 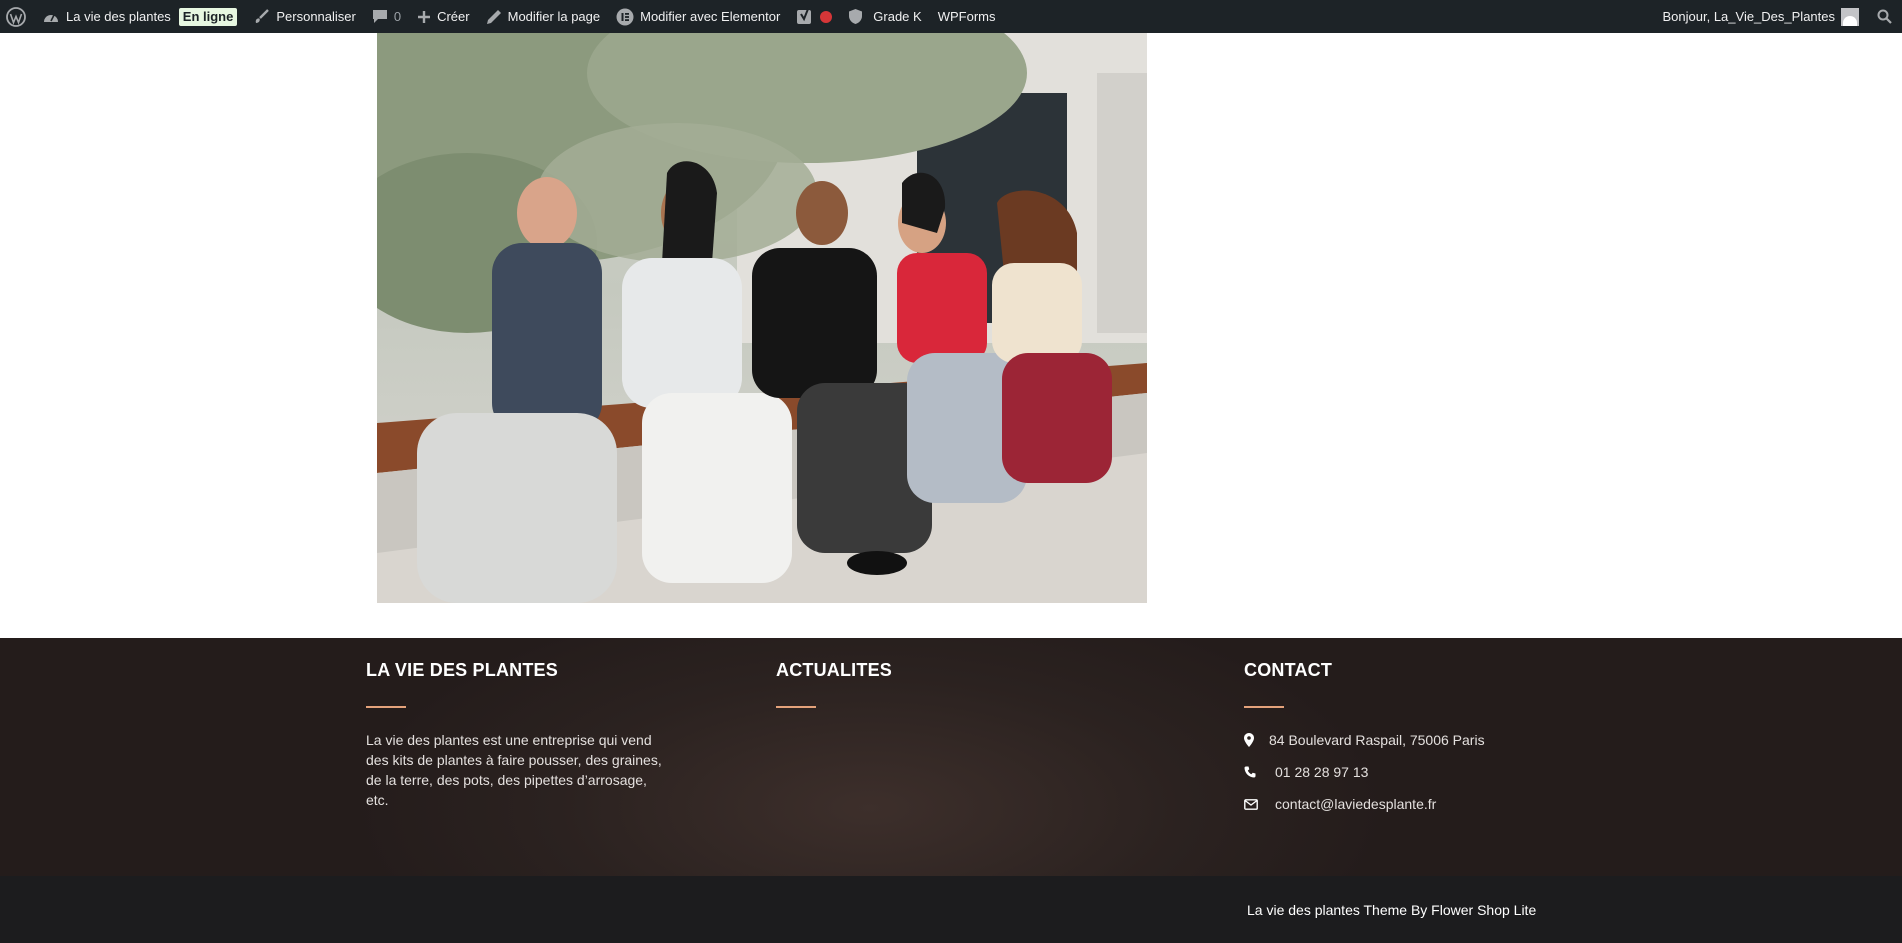 I want to click on new-content-menu: Créer, so click(x=443, y=16).